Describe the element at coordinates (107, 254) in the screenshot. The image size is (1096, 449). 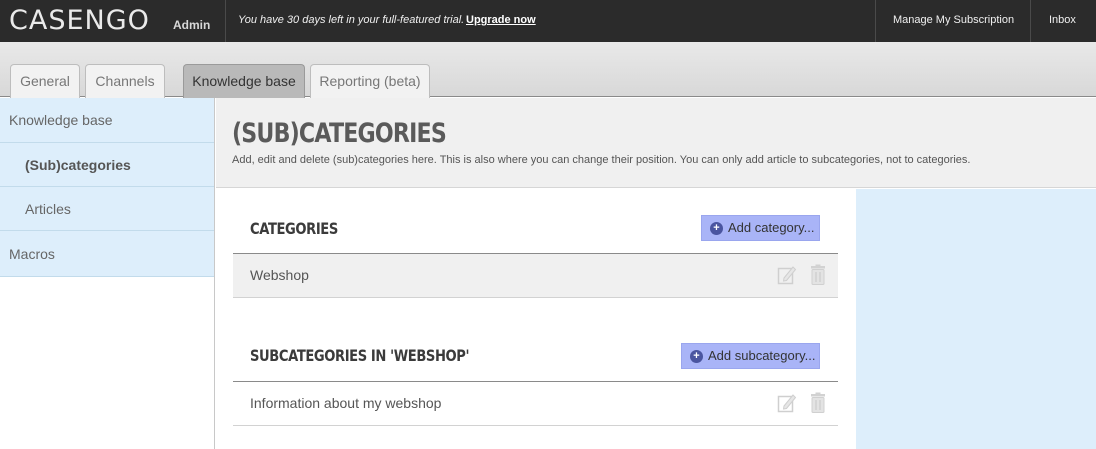
I see `sidebar-item-macros: Macros` at that location.